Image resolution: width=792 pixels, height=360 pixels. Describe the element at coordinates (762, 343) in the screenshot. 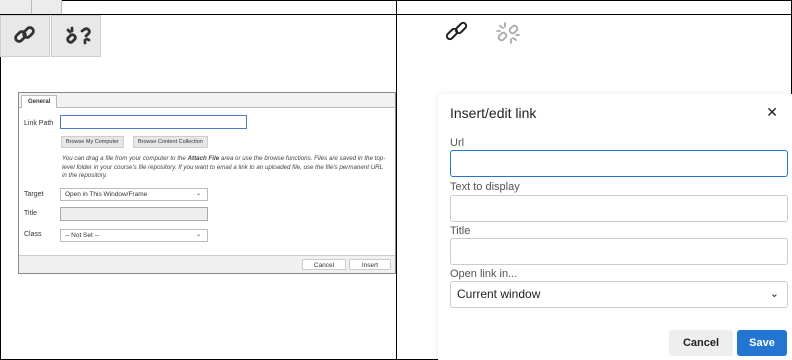

I see `save-button: Save` at that location.